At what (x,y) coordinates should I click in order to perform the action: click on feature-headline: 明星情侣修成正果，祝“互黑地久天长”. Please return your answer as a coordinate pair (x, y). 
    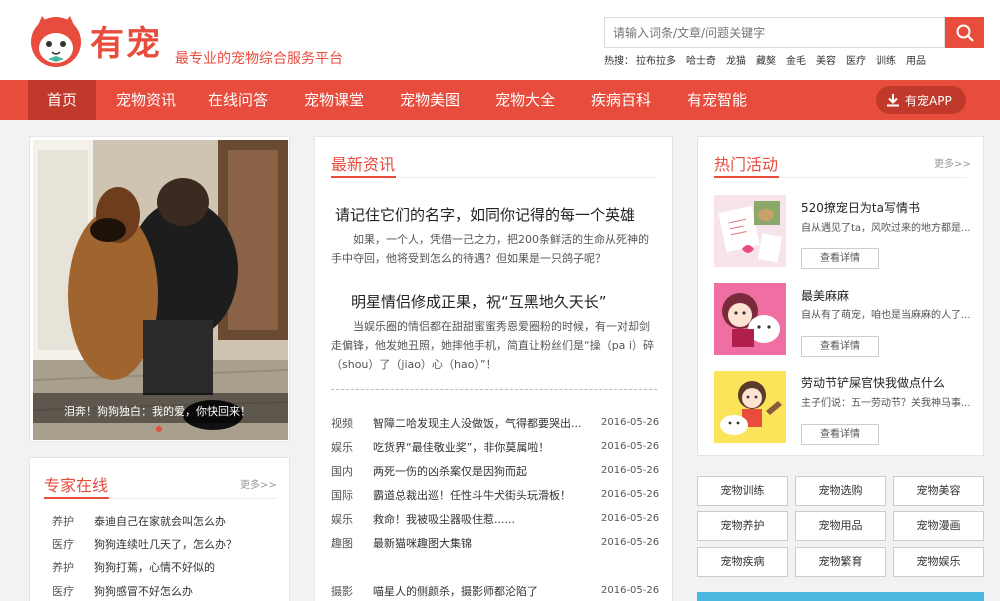
    Looking at the image, I should click on (479, 301).